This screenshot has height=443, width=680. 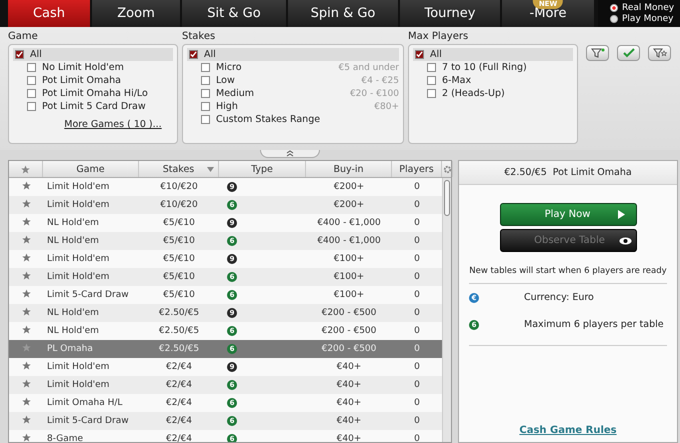 I want to click on details-title: €2.50/€5 Pot Limit Omaha, so click(x=568, y=173).